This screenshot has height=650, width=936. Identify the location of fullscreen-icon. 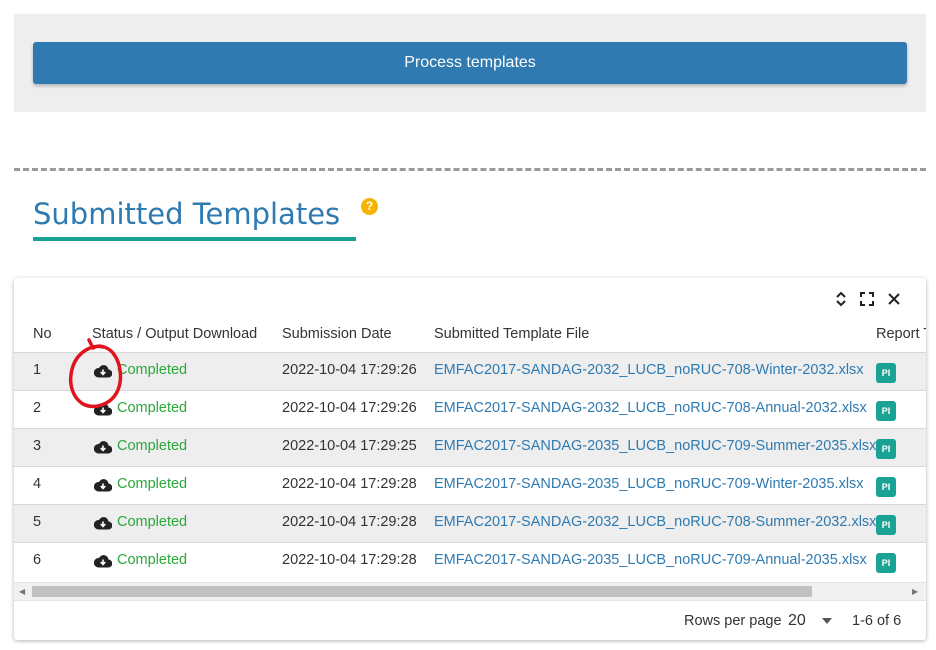
(867, 299).